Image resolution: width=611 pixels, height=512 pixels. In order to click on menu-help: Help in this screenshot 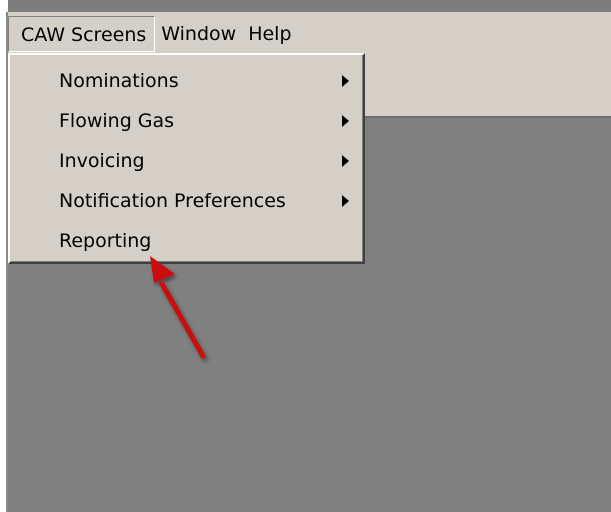, I will do `click(269, 34)`.